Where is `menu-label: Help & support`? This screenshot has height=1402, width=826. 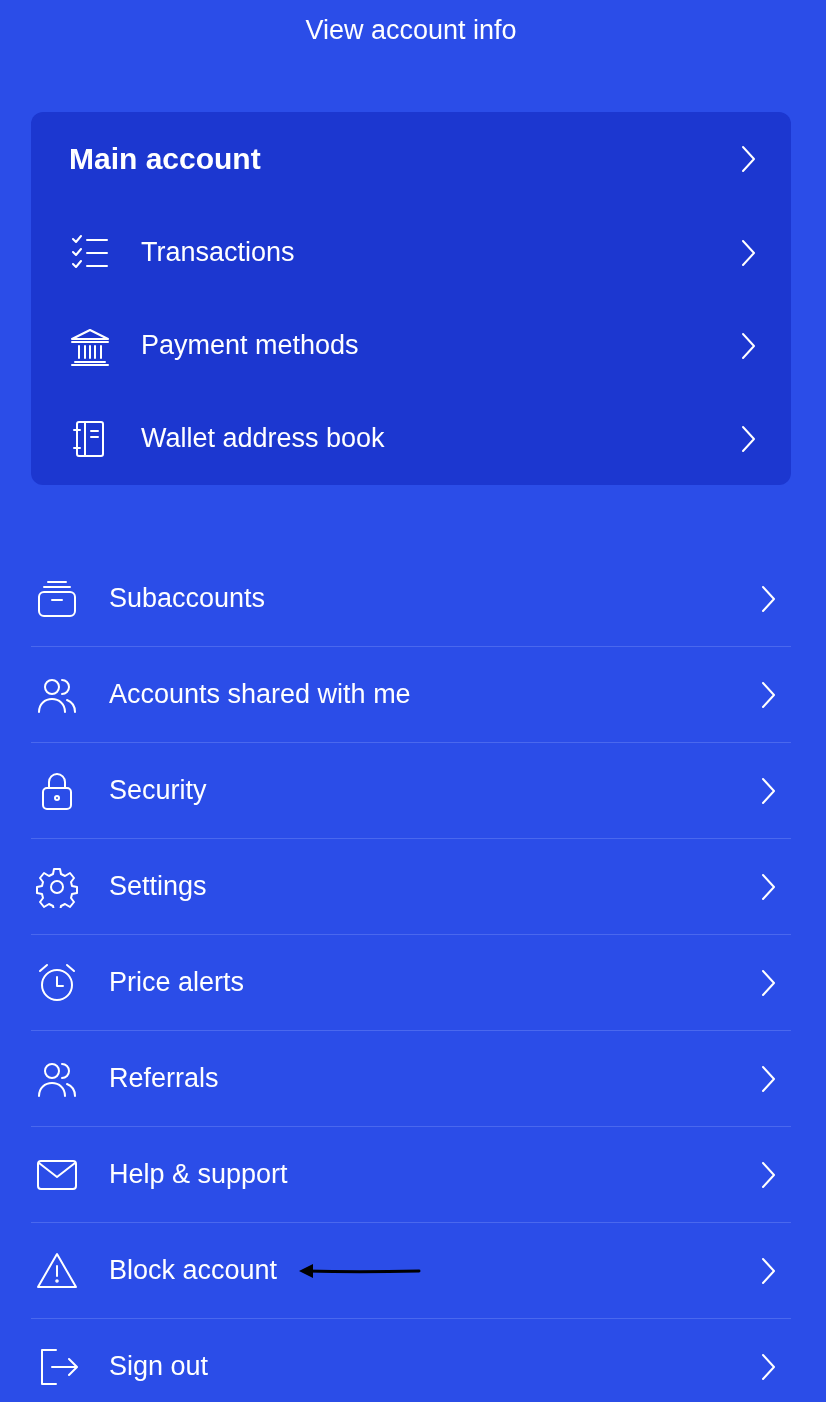 menu-label: Help & support is located at coordinates (198, 1174).